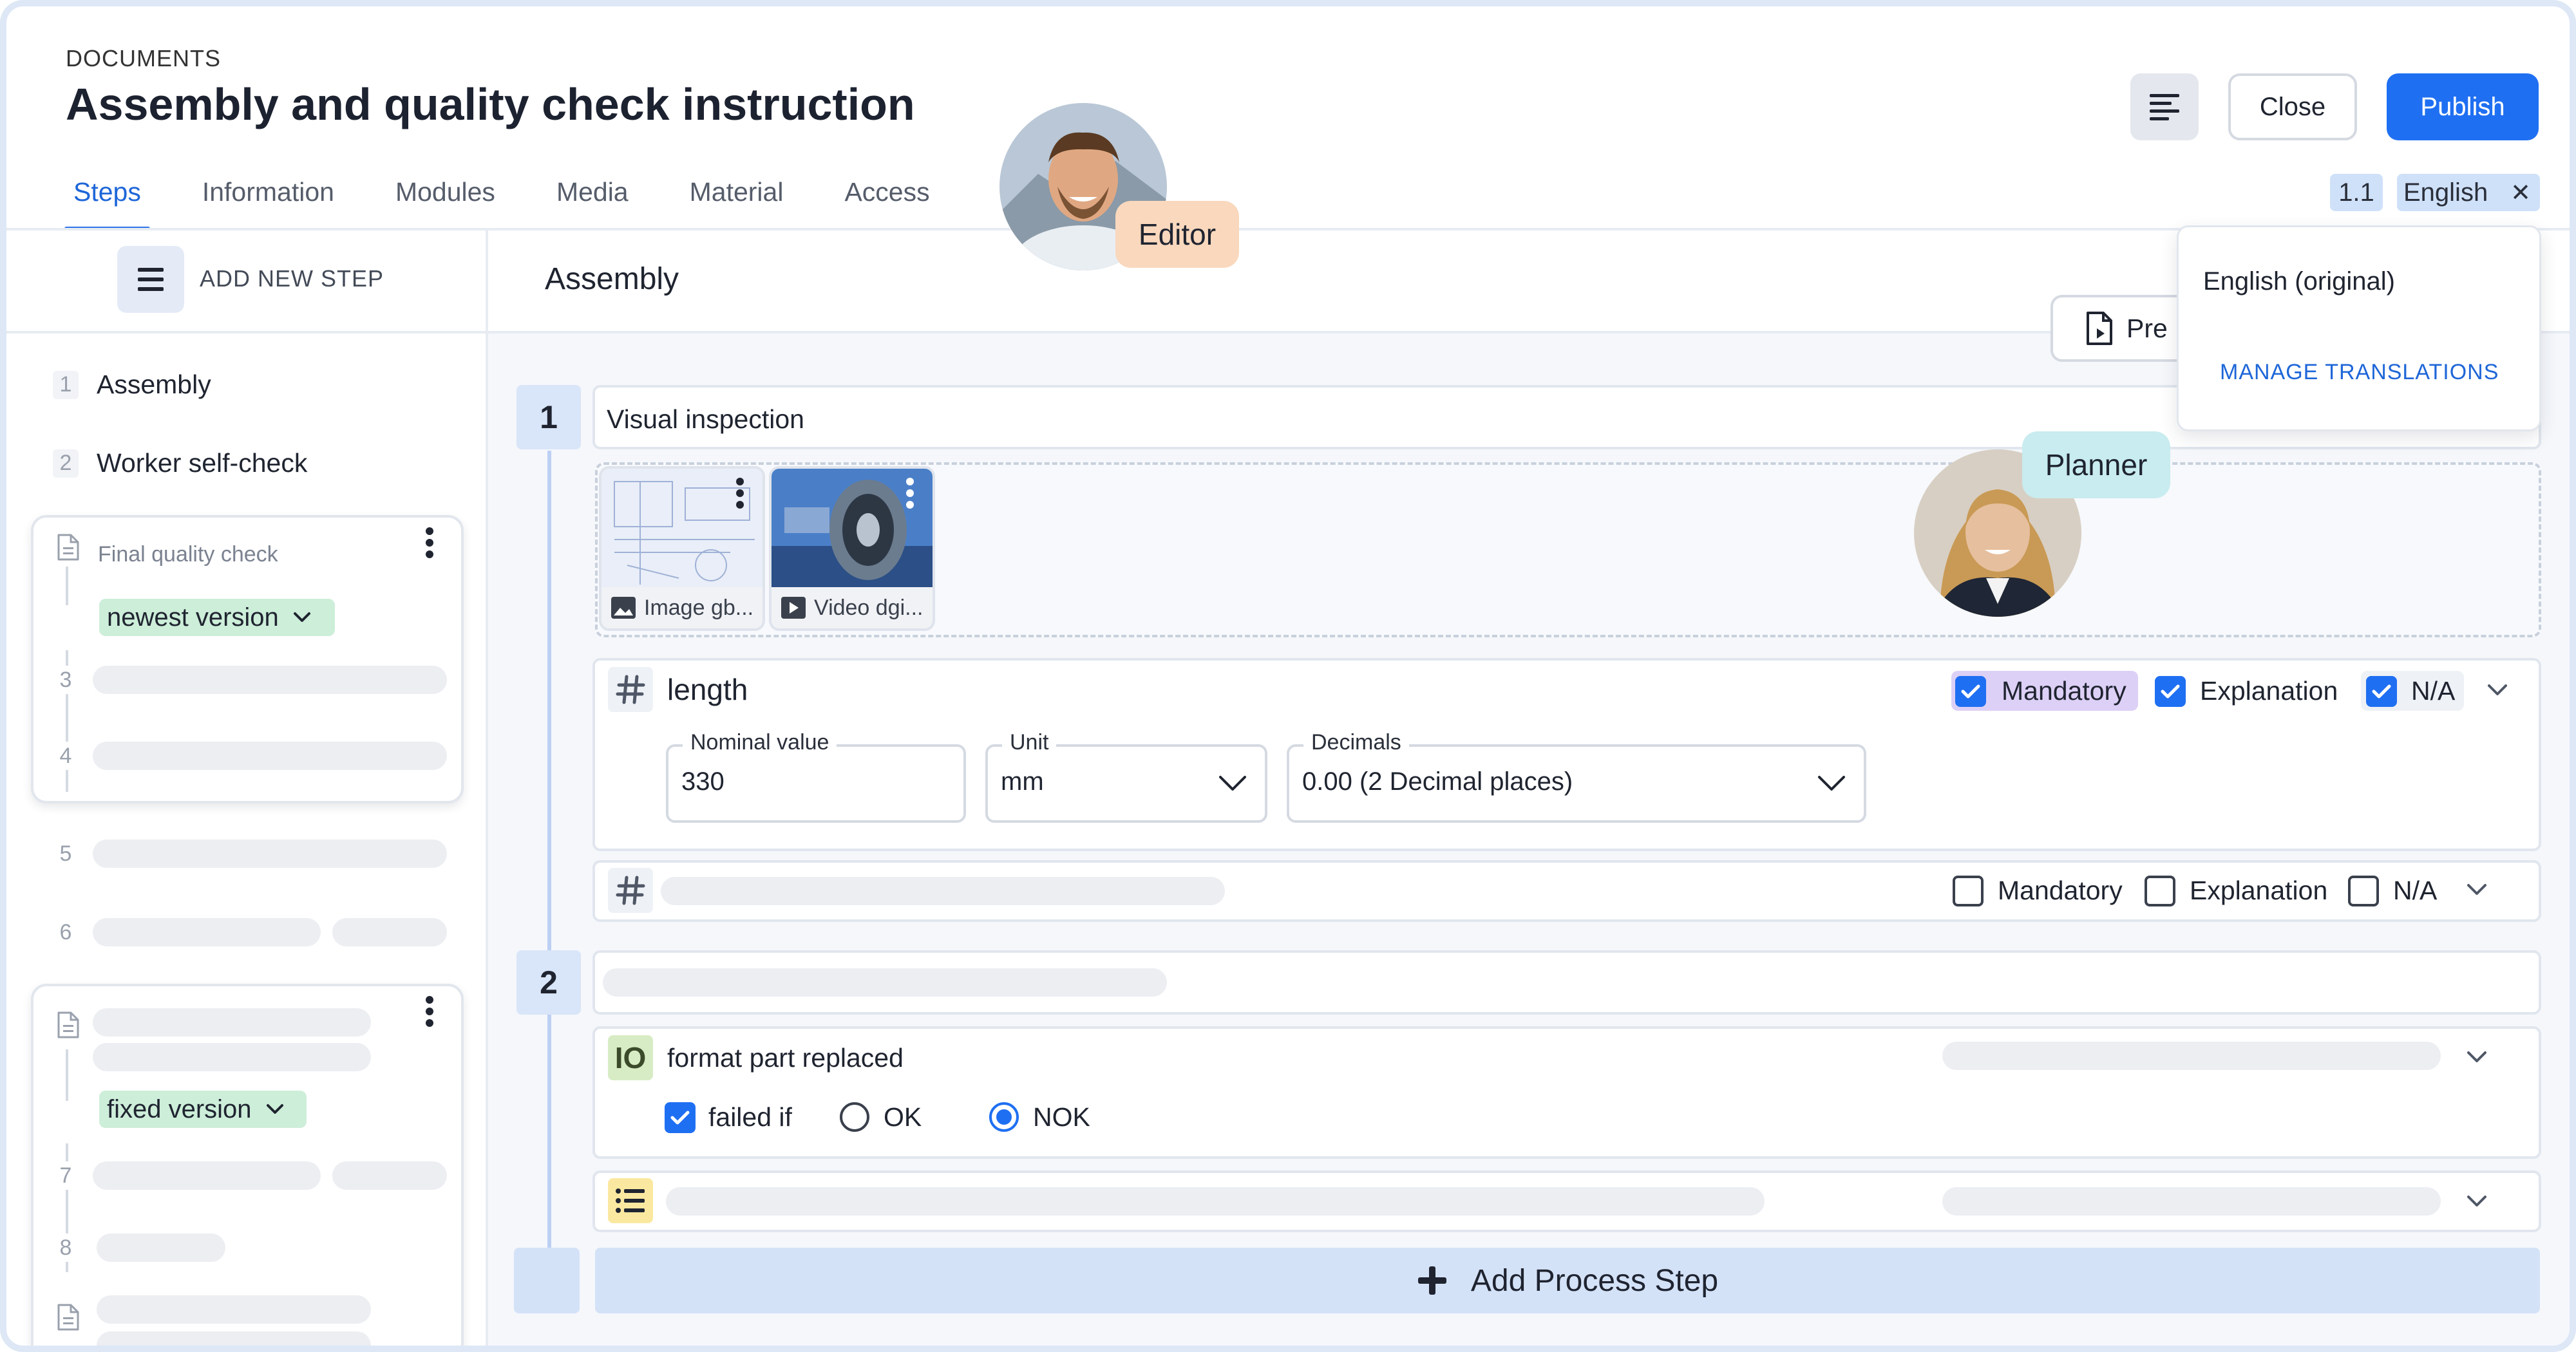 The image size is (2576, 1352). What do you see at coordinates (179, 1108) in the screenshot?
I see `version-label: fixed version` at bounding box center [179, 1108].